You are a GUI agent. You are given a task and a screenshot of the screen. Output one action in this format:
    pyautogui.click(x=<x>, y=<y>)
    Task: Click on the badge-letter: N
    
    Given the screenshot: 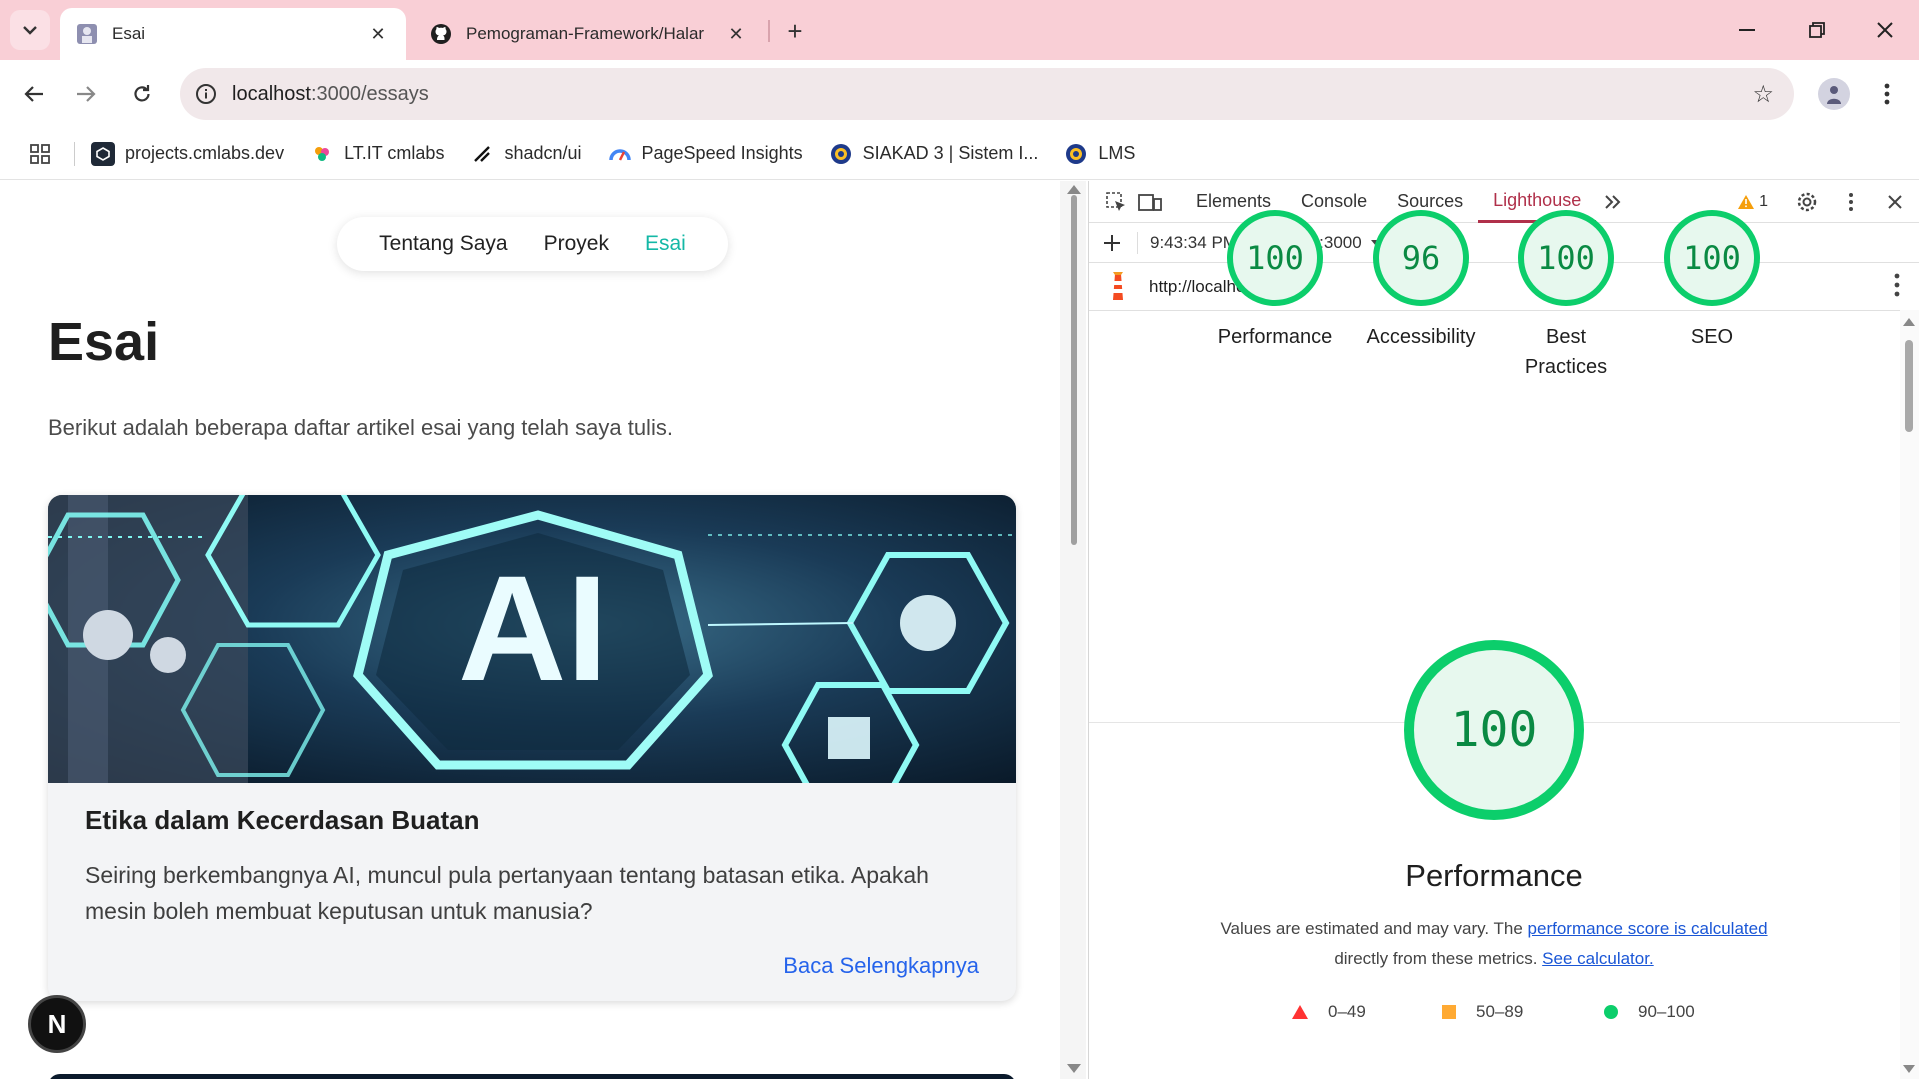 What is the action you would take?
    pyautogui.click(x=57, y=1023)
    